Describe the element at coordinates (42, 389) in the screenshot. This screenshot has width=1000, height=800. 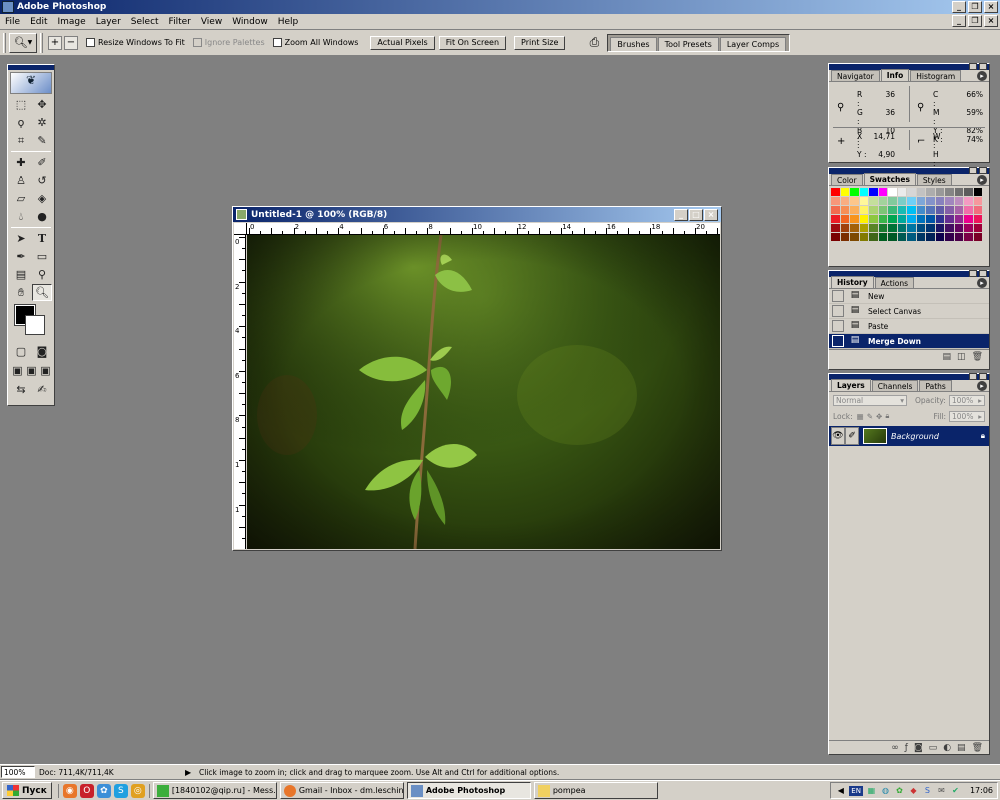
I see `edit-in-imageready-icon: ✍` at that location.